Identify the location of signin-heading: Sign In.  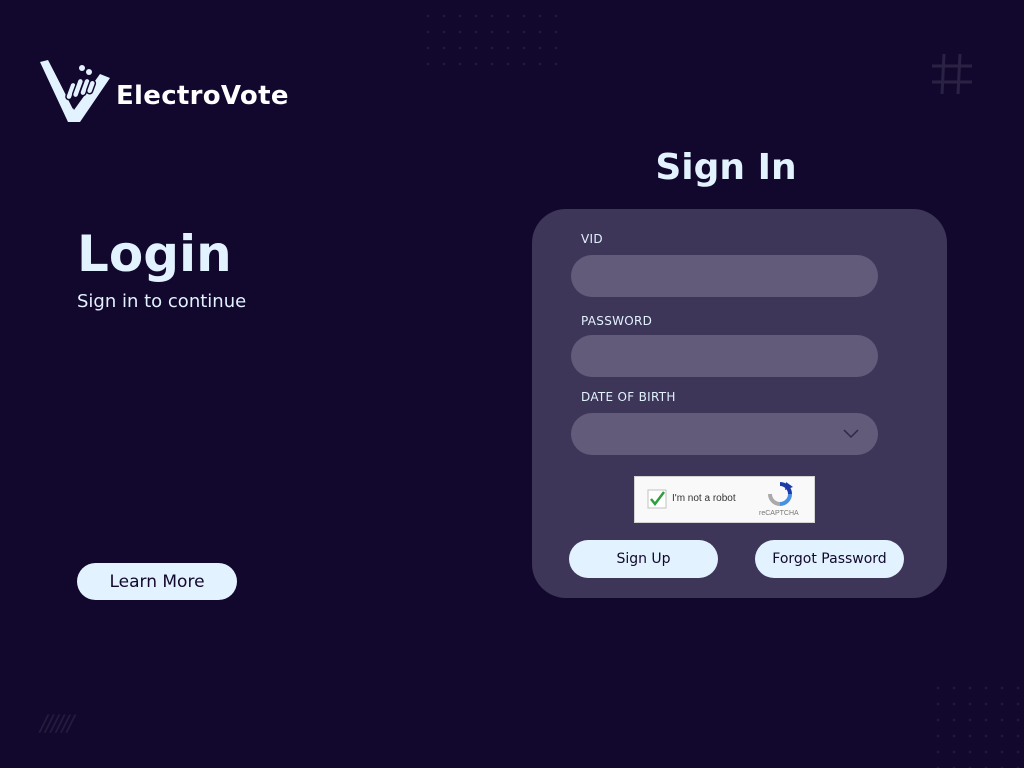
(726, 167).